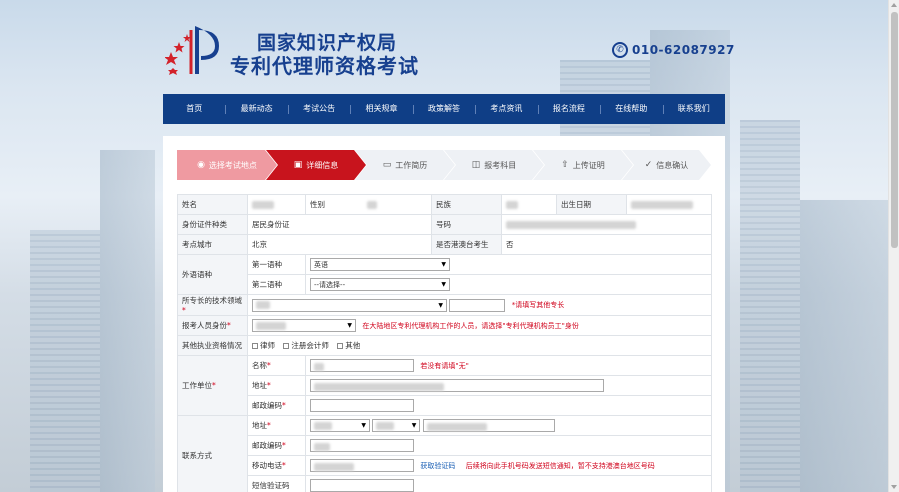 This screenshot has width=899, height=492. Describe the element at coordinates (349, 305) in the screenshot. I see `tech-field-select: ▼` at that location.